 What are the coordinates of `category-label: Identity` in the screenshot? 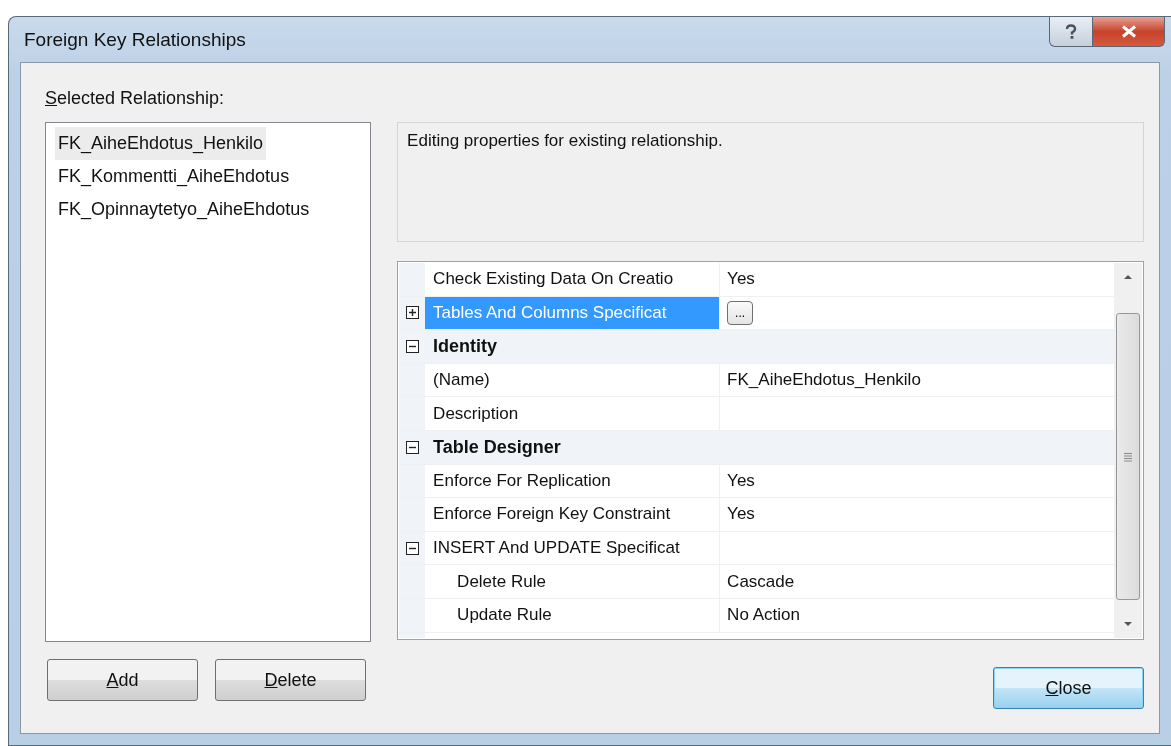 It's located at (461, 346).